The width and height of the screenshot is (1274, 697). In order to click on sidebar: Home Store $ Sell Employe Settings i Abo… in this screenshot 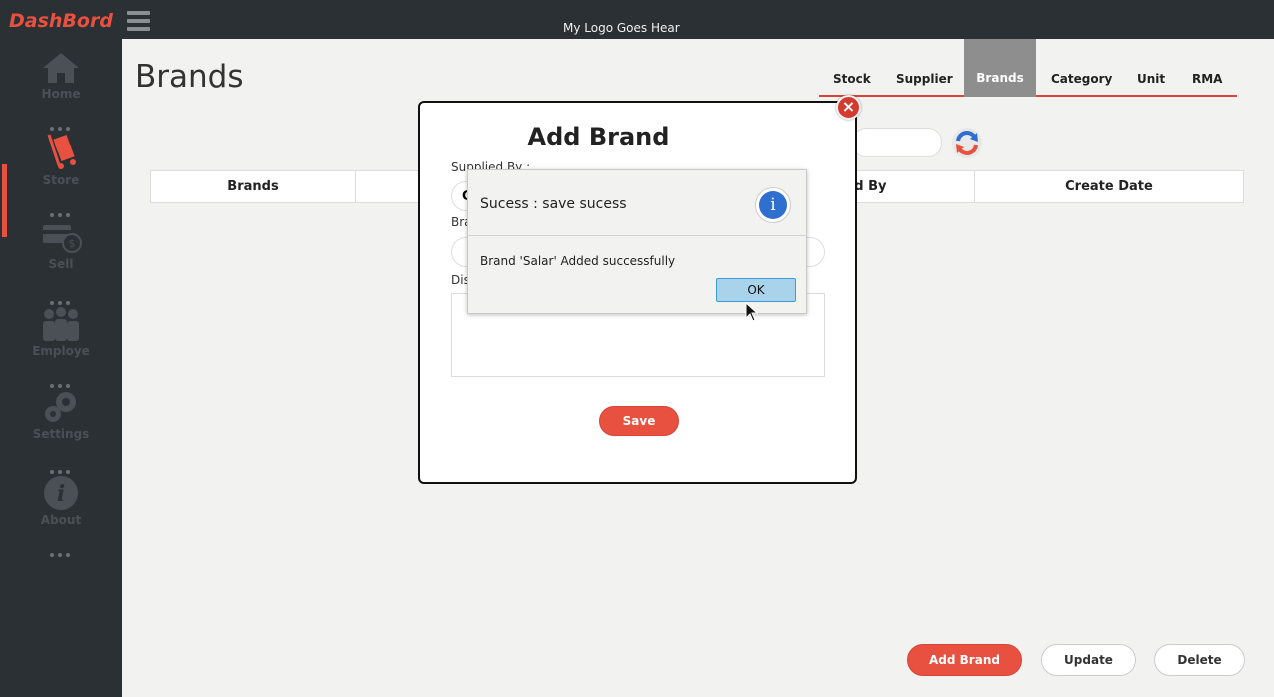, I will do `click(61, 368)`.